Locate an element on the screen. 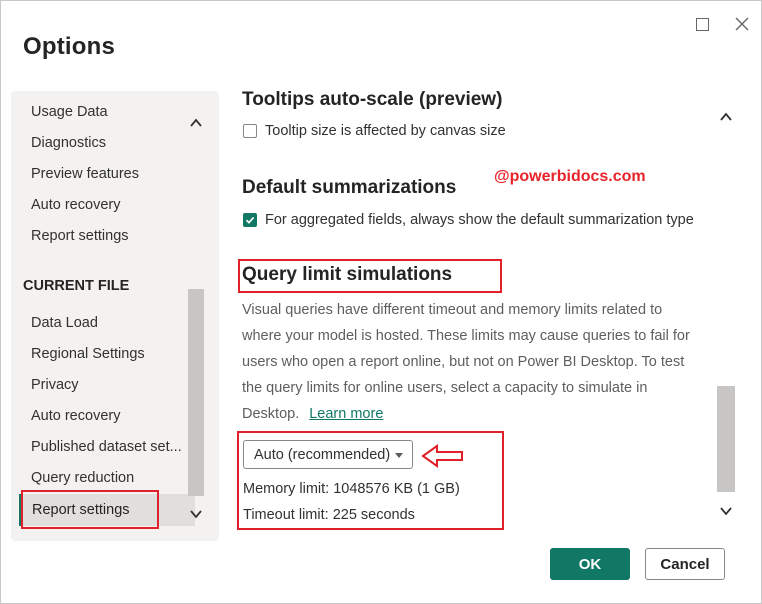  sidebar-item-data-load: Data Load is located at coordinates (64, 323).